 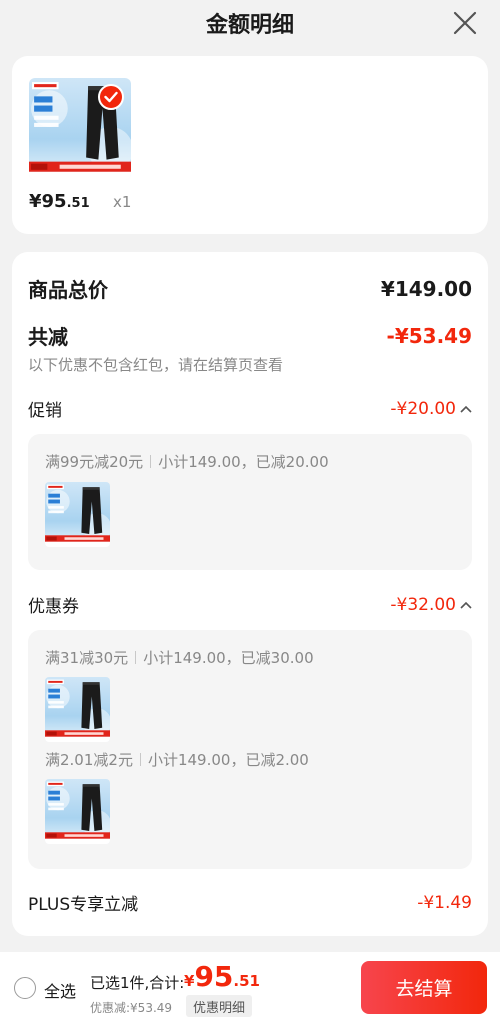 I want to click on rule-name: 满31减30元, so click(x=87, y=658).